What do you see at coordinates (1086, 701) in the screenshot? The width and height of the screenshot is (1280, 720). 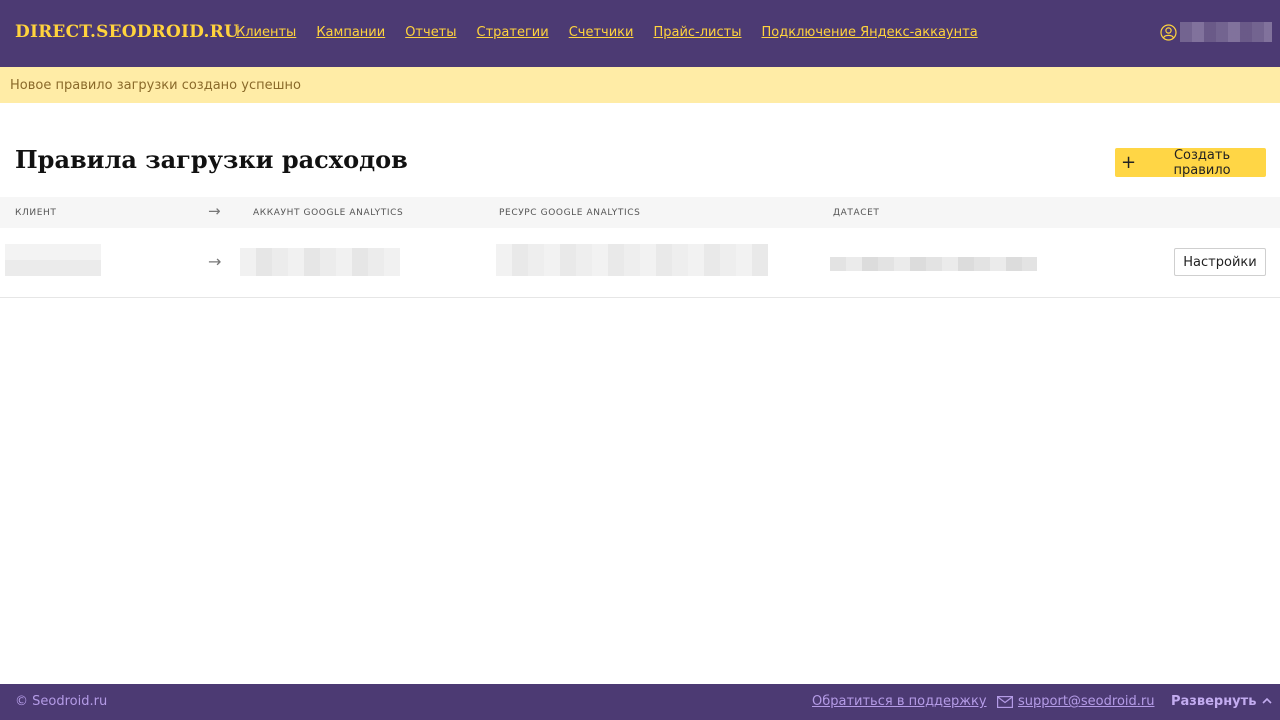 I see `support-email-link: support@seodroid.ru` at bounding box center [1086, 701].